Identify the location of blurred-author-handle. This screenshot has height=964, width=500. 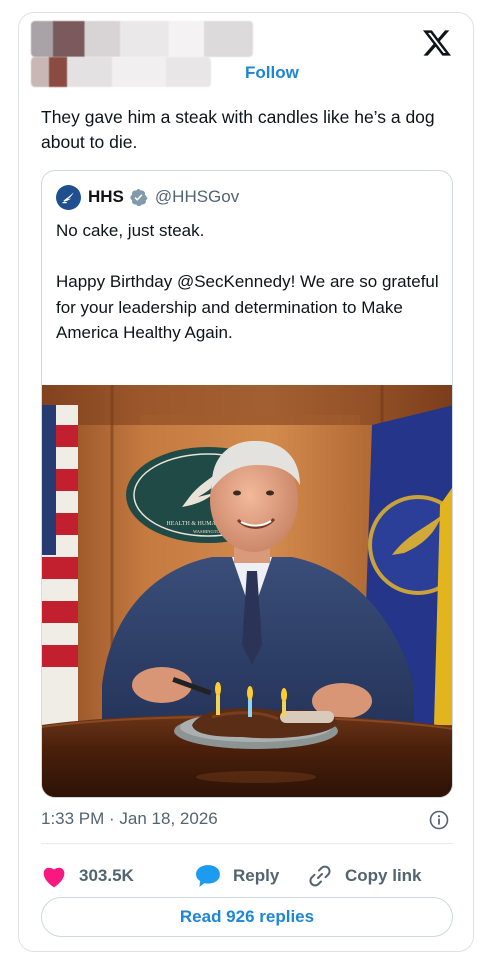
(121, 72).